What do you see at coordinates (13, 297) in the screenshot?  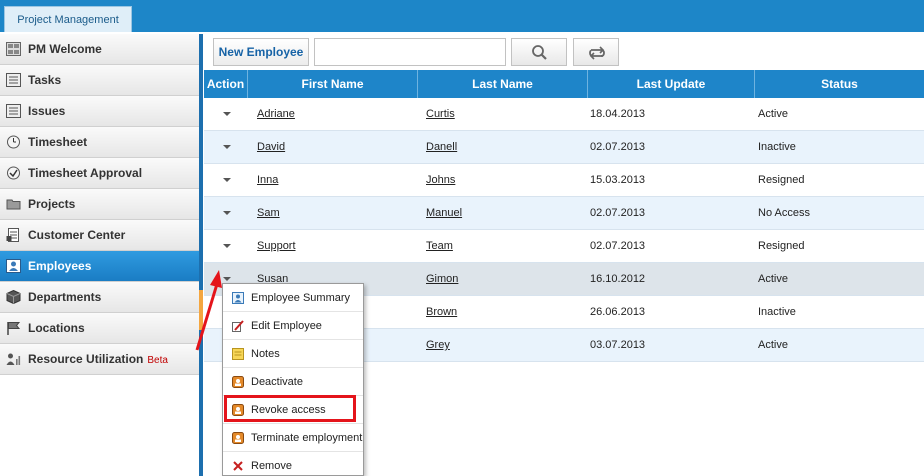 I see `cube-icon` at bounding box center [13, 297].